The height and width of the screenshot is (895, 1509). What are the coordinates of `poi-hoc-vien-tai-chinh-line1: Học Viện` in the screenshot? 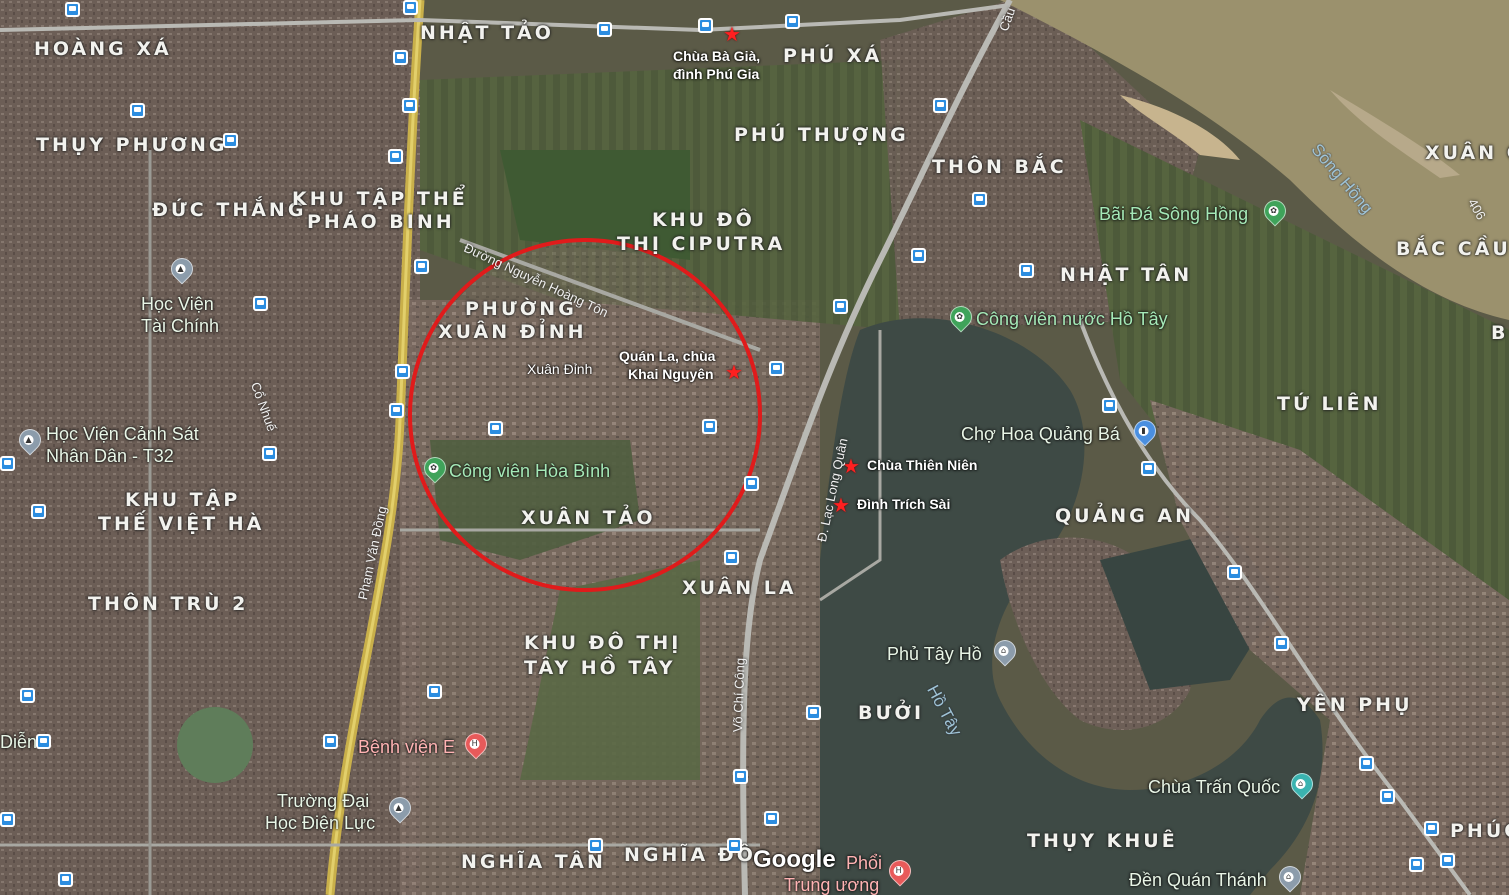 It's located at (177, 304).